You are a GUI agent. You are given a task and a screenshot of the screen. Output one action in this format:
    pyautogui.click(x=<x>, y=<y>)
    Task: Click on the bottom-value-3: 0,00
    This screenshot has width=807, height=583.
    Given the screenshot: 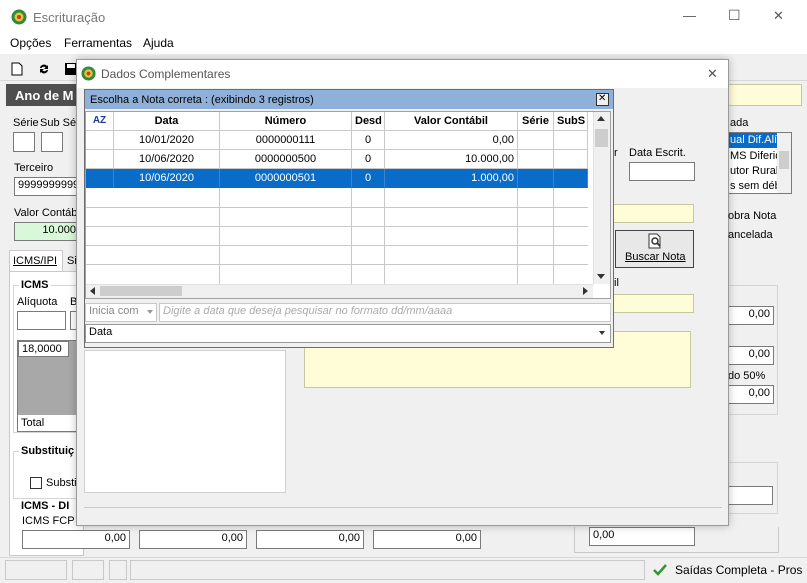 What is the action you would take?
    pyautogui.click(x=310, y=539)
    